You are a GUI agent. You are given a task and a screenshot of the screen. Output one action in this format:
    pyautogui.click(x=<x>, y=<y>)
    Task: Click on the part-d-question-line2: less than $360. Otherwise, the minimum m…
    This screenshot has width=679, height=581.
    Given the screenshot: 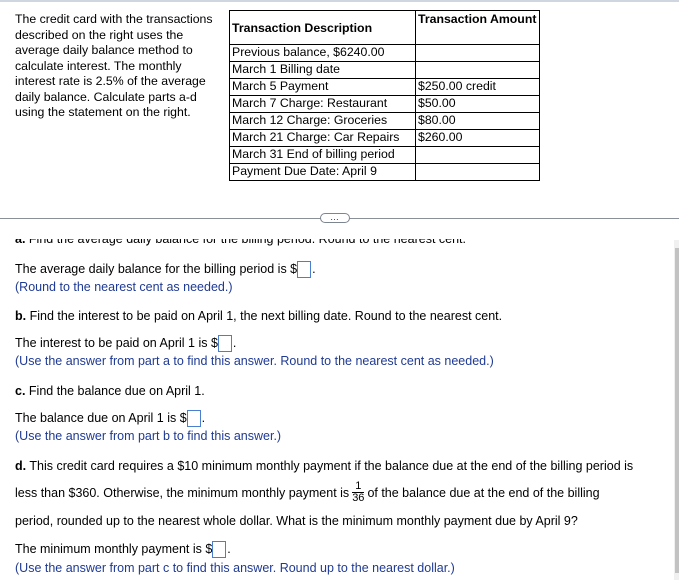 What is the action you would take?
    pyautogui.click(x=340, y=493)
    